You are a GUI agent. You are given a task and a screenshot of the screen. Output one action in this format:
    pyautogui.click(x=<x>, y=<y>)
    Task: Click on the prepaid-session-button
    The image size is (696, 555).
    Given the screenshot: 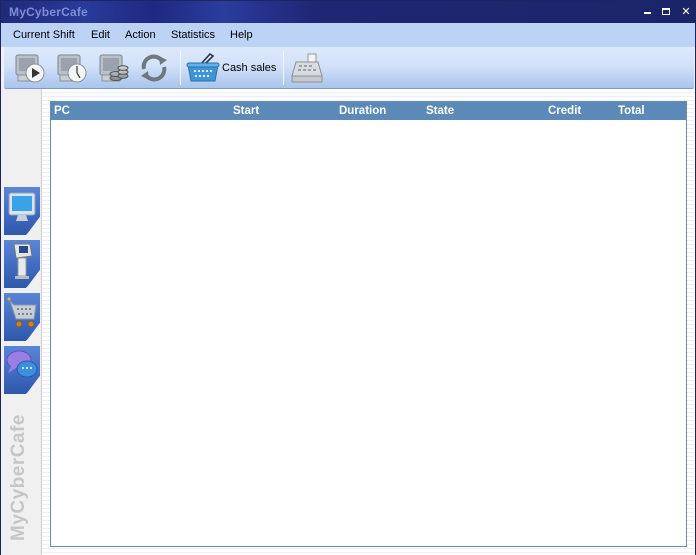 What is the action you would take?
    pyautogui.click(x=114, y=68)
    